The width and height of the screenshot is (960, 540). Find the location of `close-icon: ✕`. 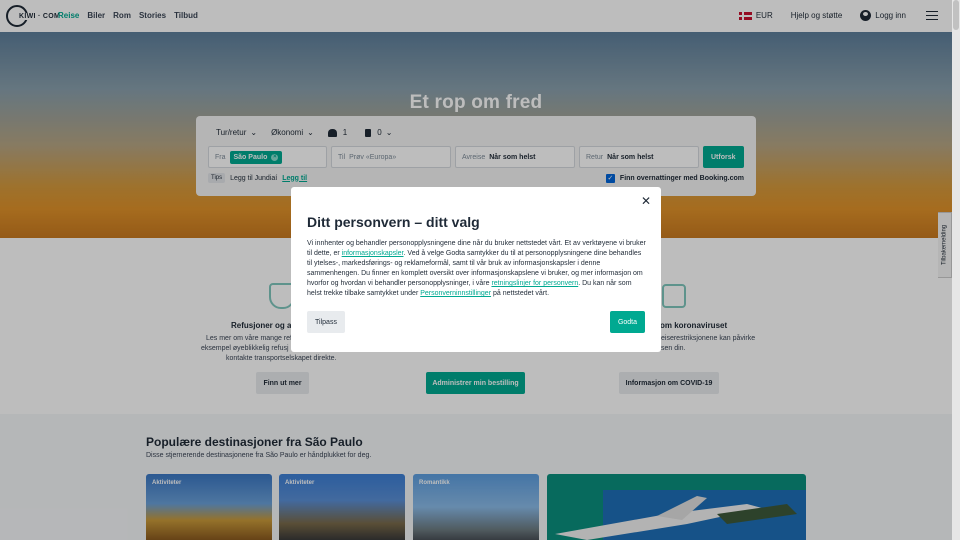

close-icon: ✕ is located at coordinates (646, 201).